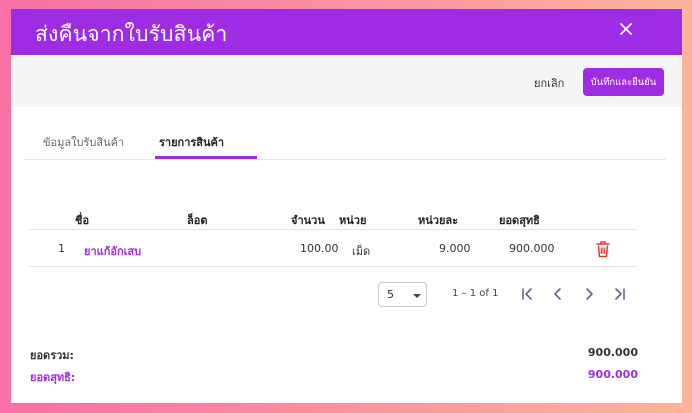 The height and width of the screenshot is (413, 692). What do you see at coordinates (390, 294) in the screenshot?
I see `page-size-value: 5` at bounding box center [390, 294].